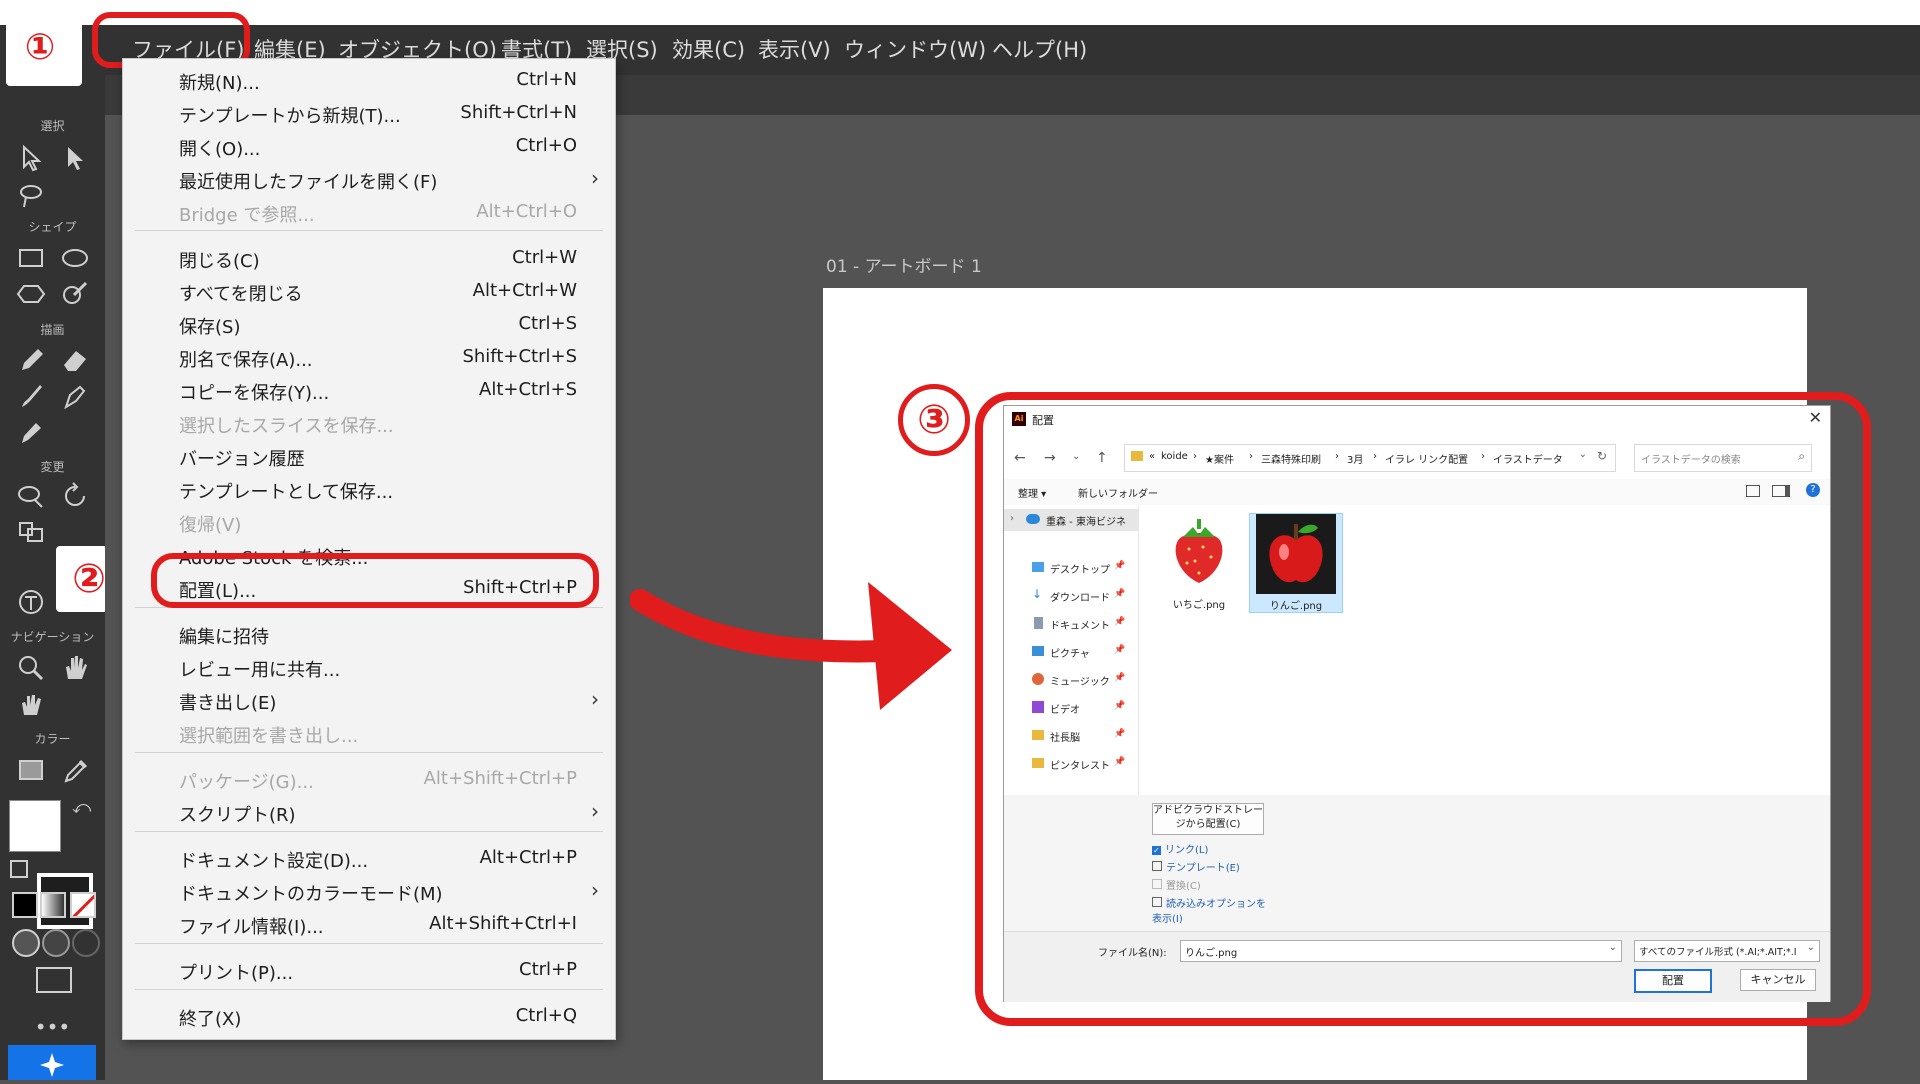 The width and height of the screenshot is (1920, 1084). What do you see at coordinates (75, 360) in the screenshot?
I see `eraser-tool-icon` at bounding box center [75, 360].